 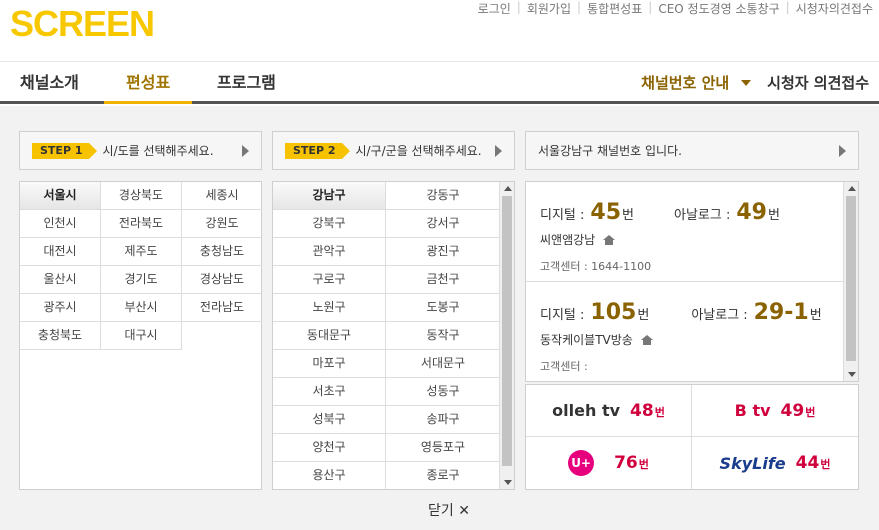 I want to click on tab-channel-intro: 채널소개, so click(x=49, y=83).